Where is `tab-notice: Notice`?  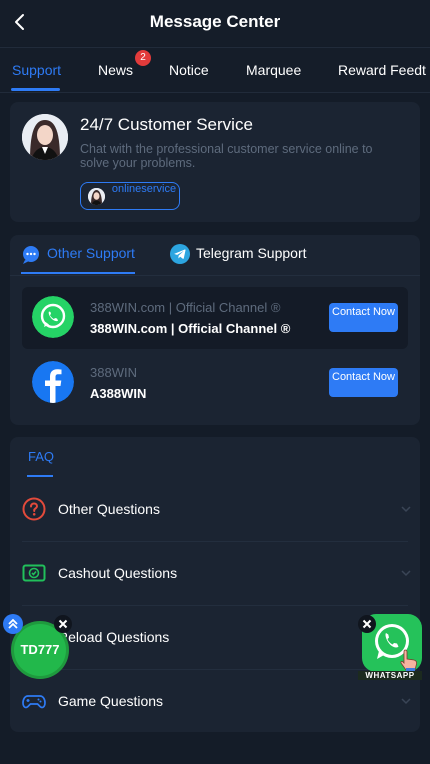 tab-notice: Notice is located at coordinates (189, 70).